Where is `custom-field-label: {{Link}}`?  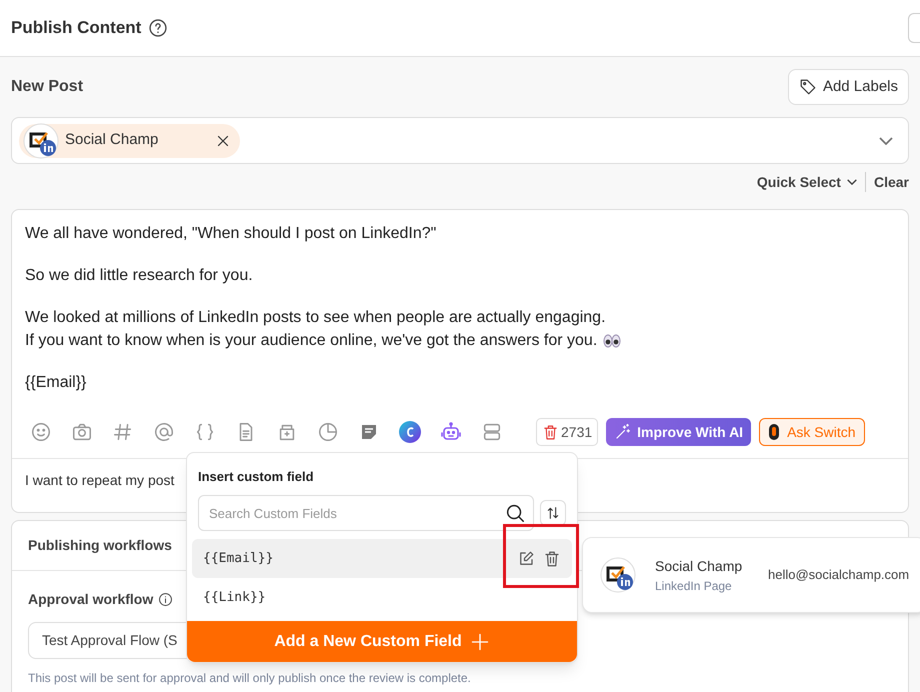
custom-field-label: {{Link}} is located at coordinates (235, 597).